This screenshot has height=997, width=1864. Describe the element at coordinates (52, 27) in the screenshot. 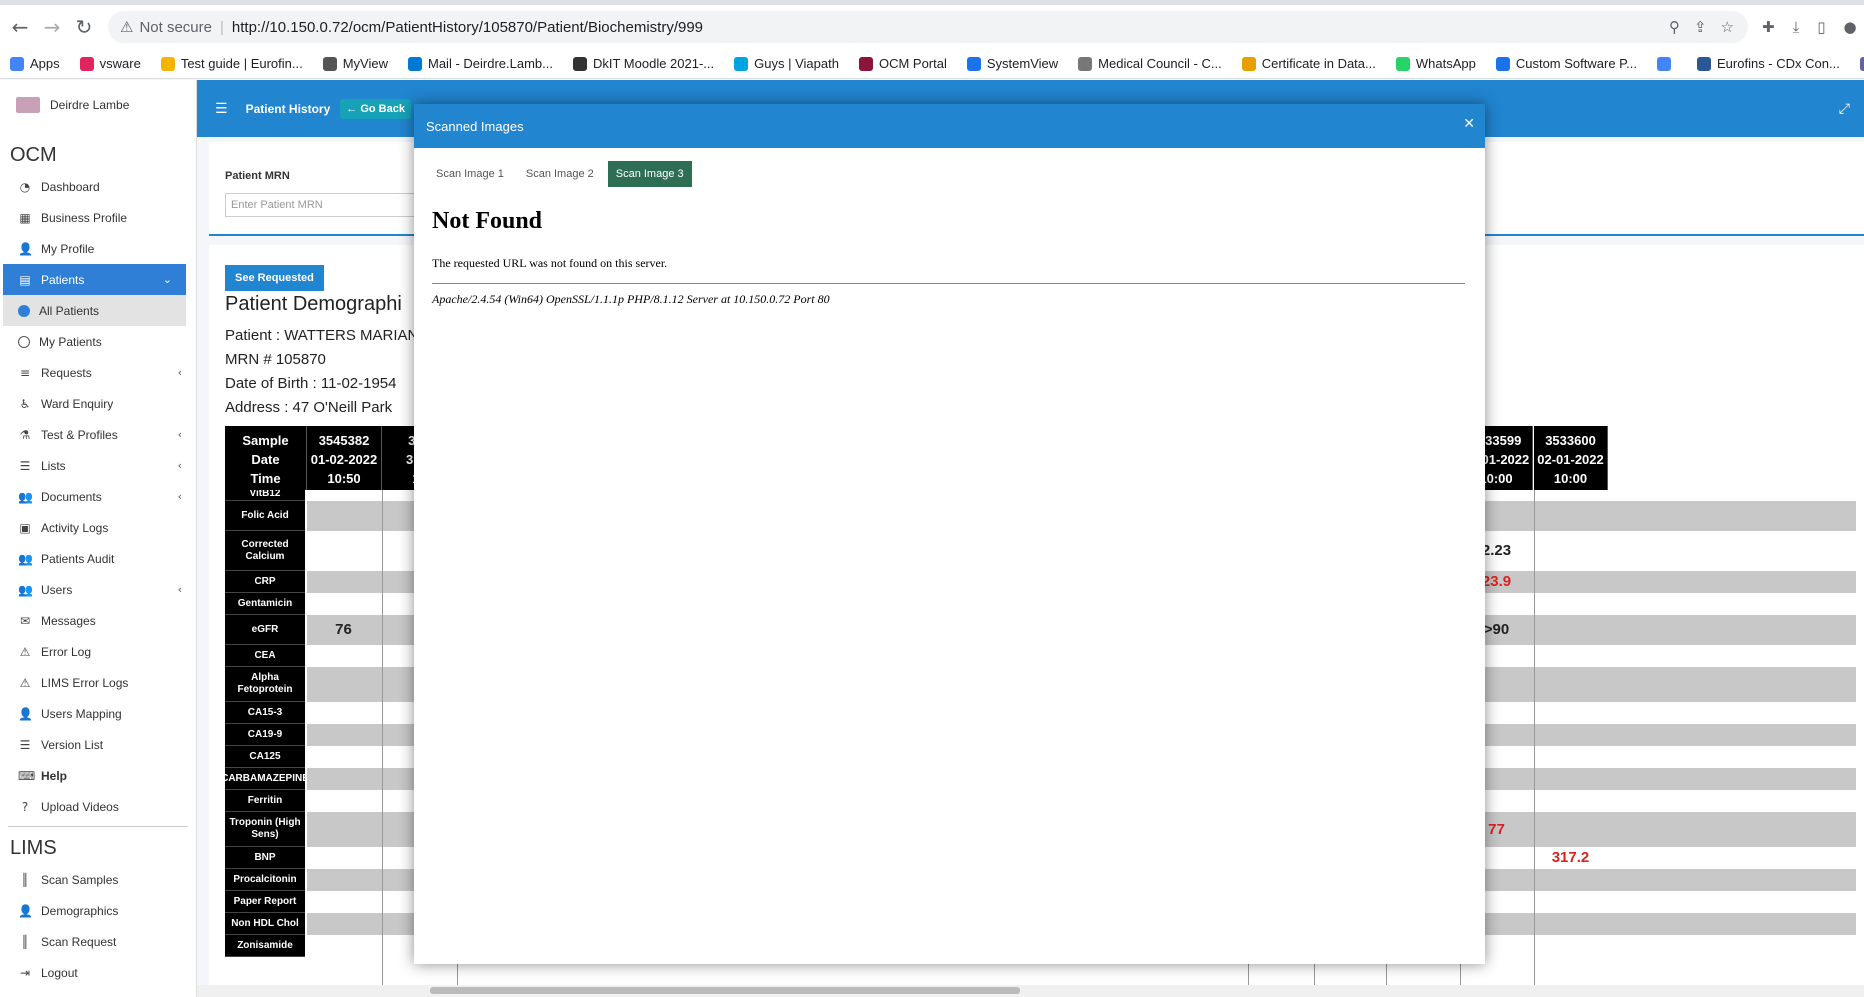

I see `forward-icon: →` at that location.